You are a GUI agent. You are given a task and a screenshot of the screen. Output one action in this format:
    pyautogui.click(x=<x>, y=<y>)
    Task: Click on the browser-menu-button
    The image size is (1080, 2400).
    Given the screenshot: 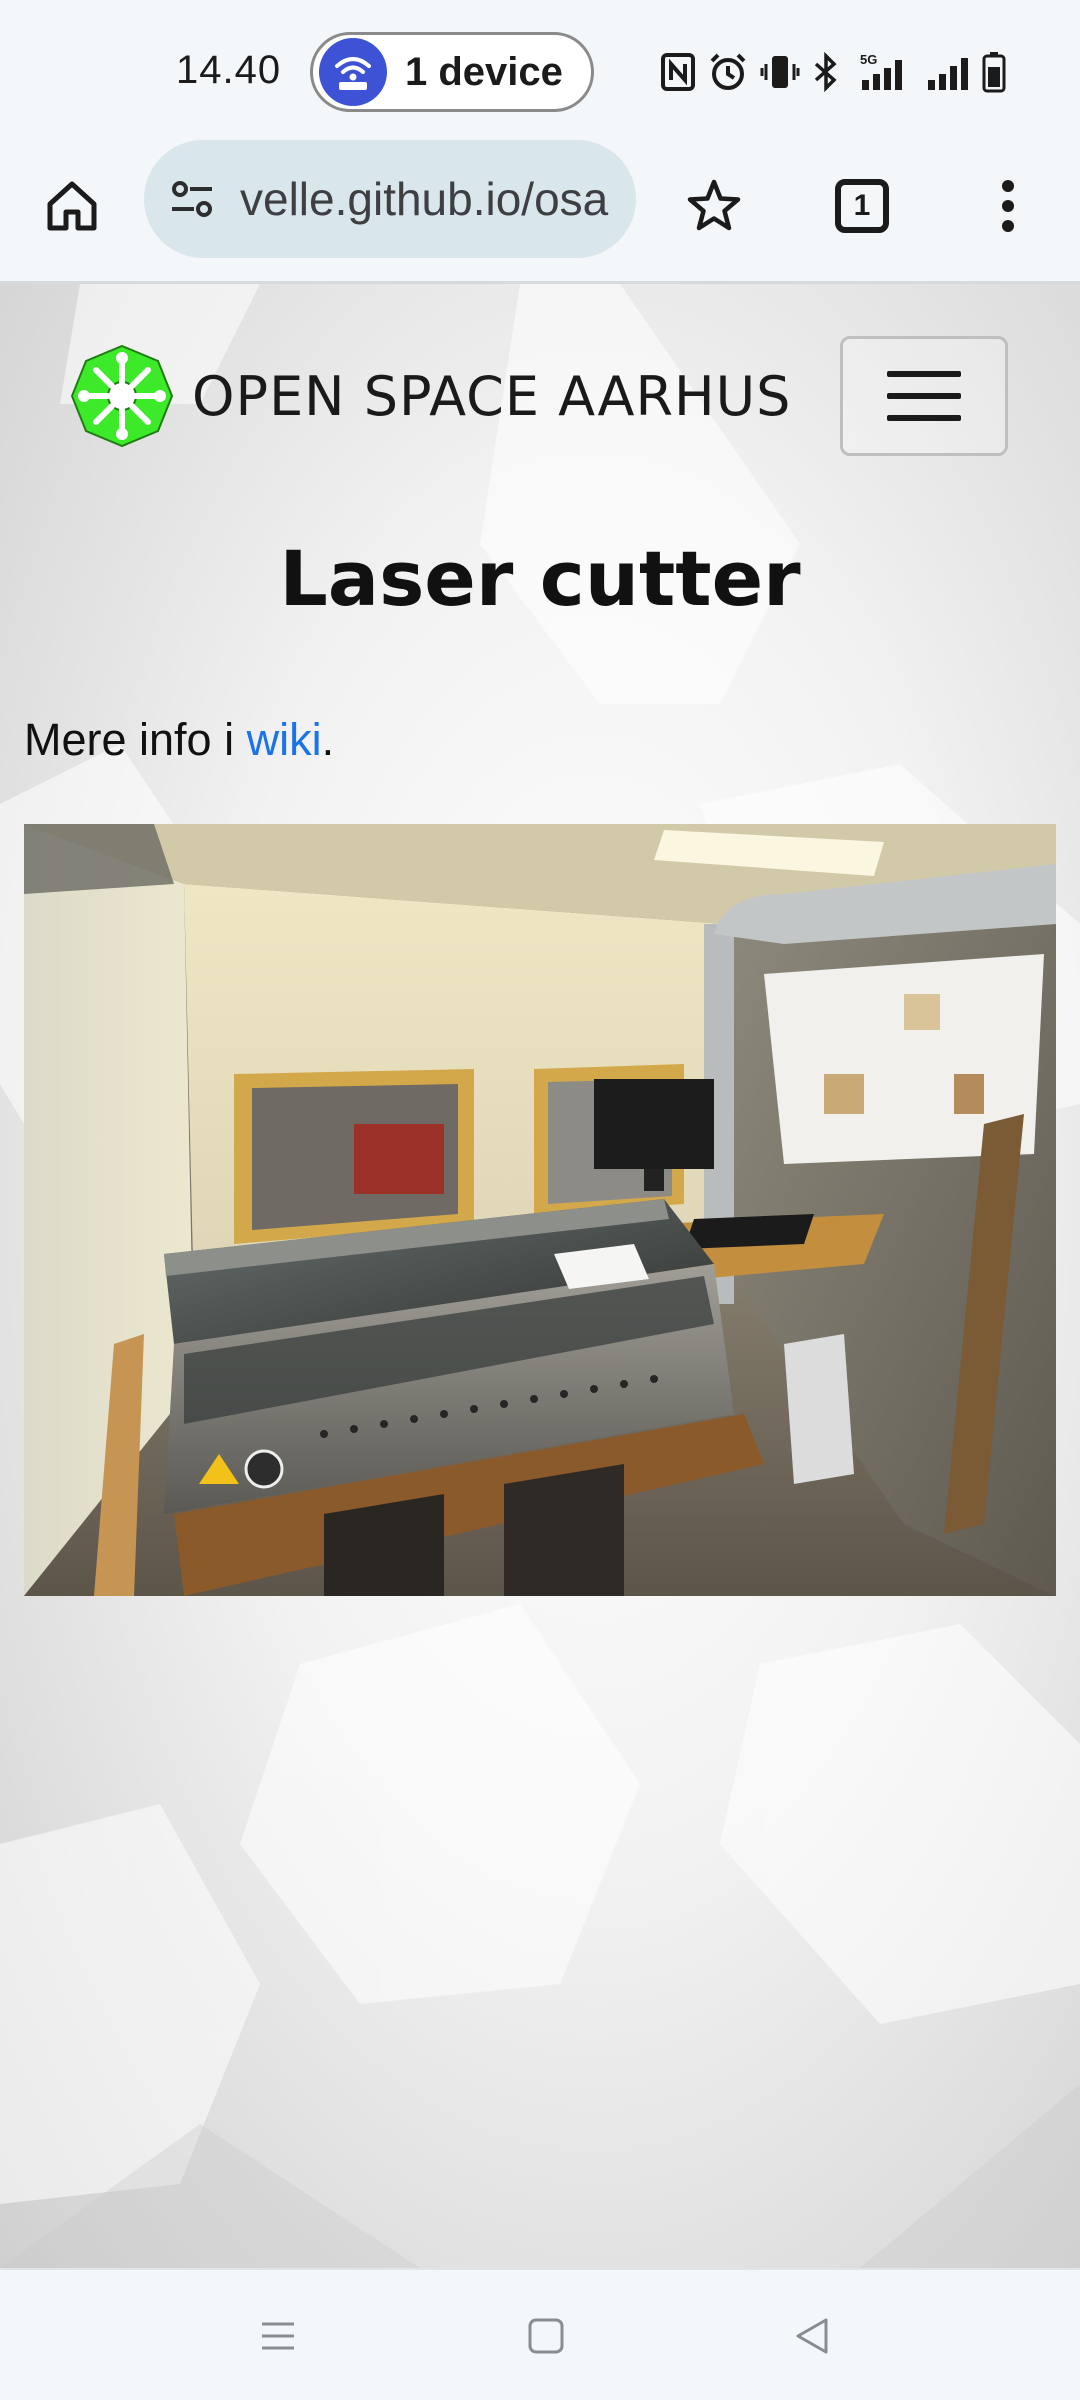 What is the action you would take?
    pyautogui.click(x=1008, y=206)
    